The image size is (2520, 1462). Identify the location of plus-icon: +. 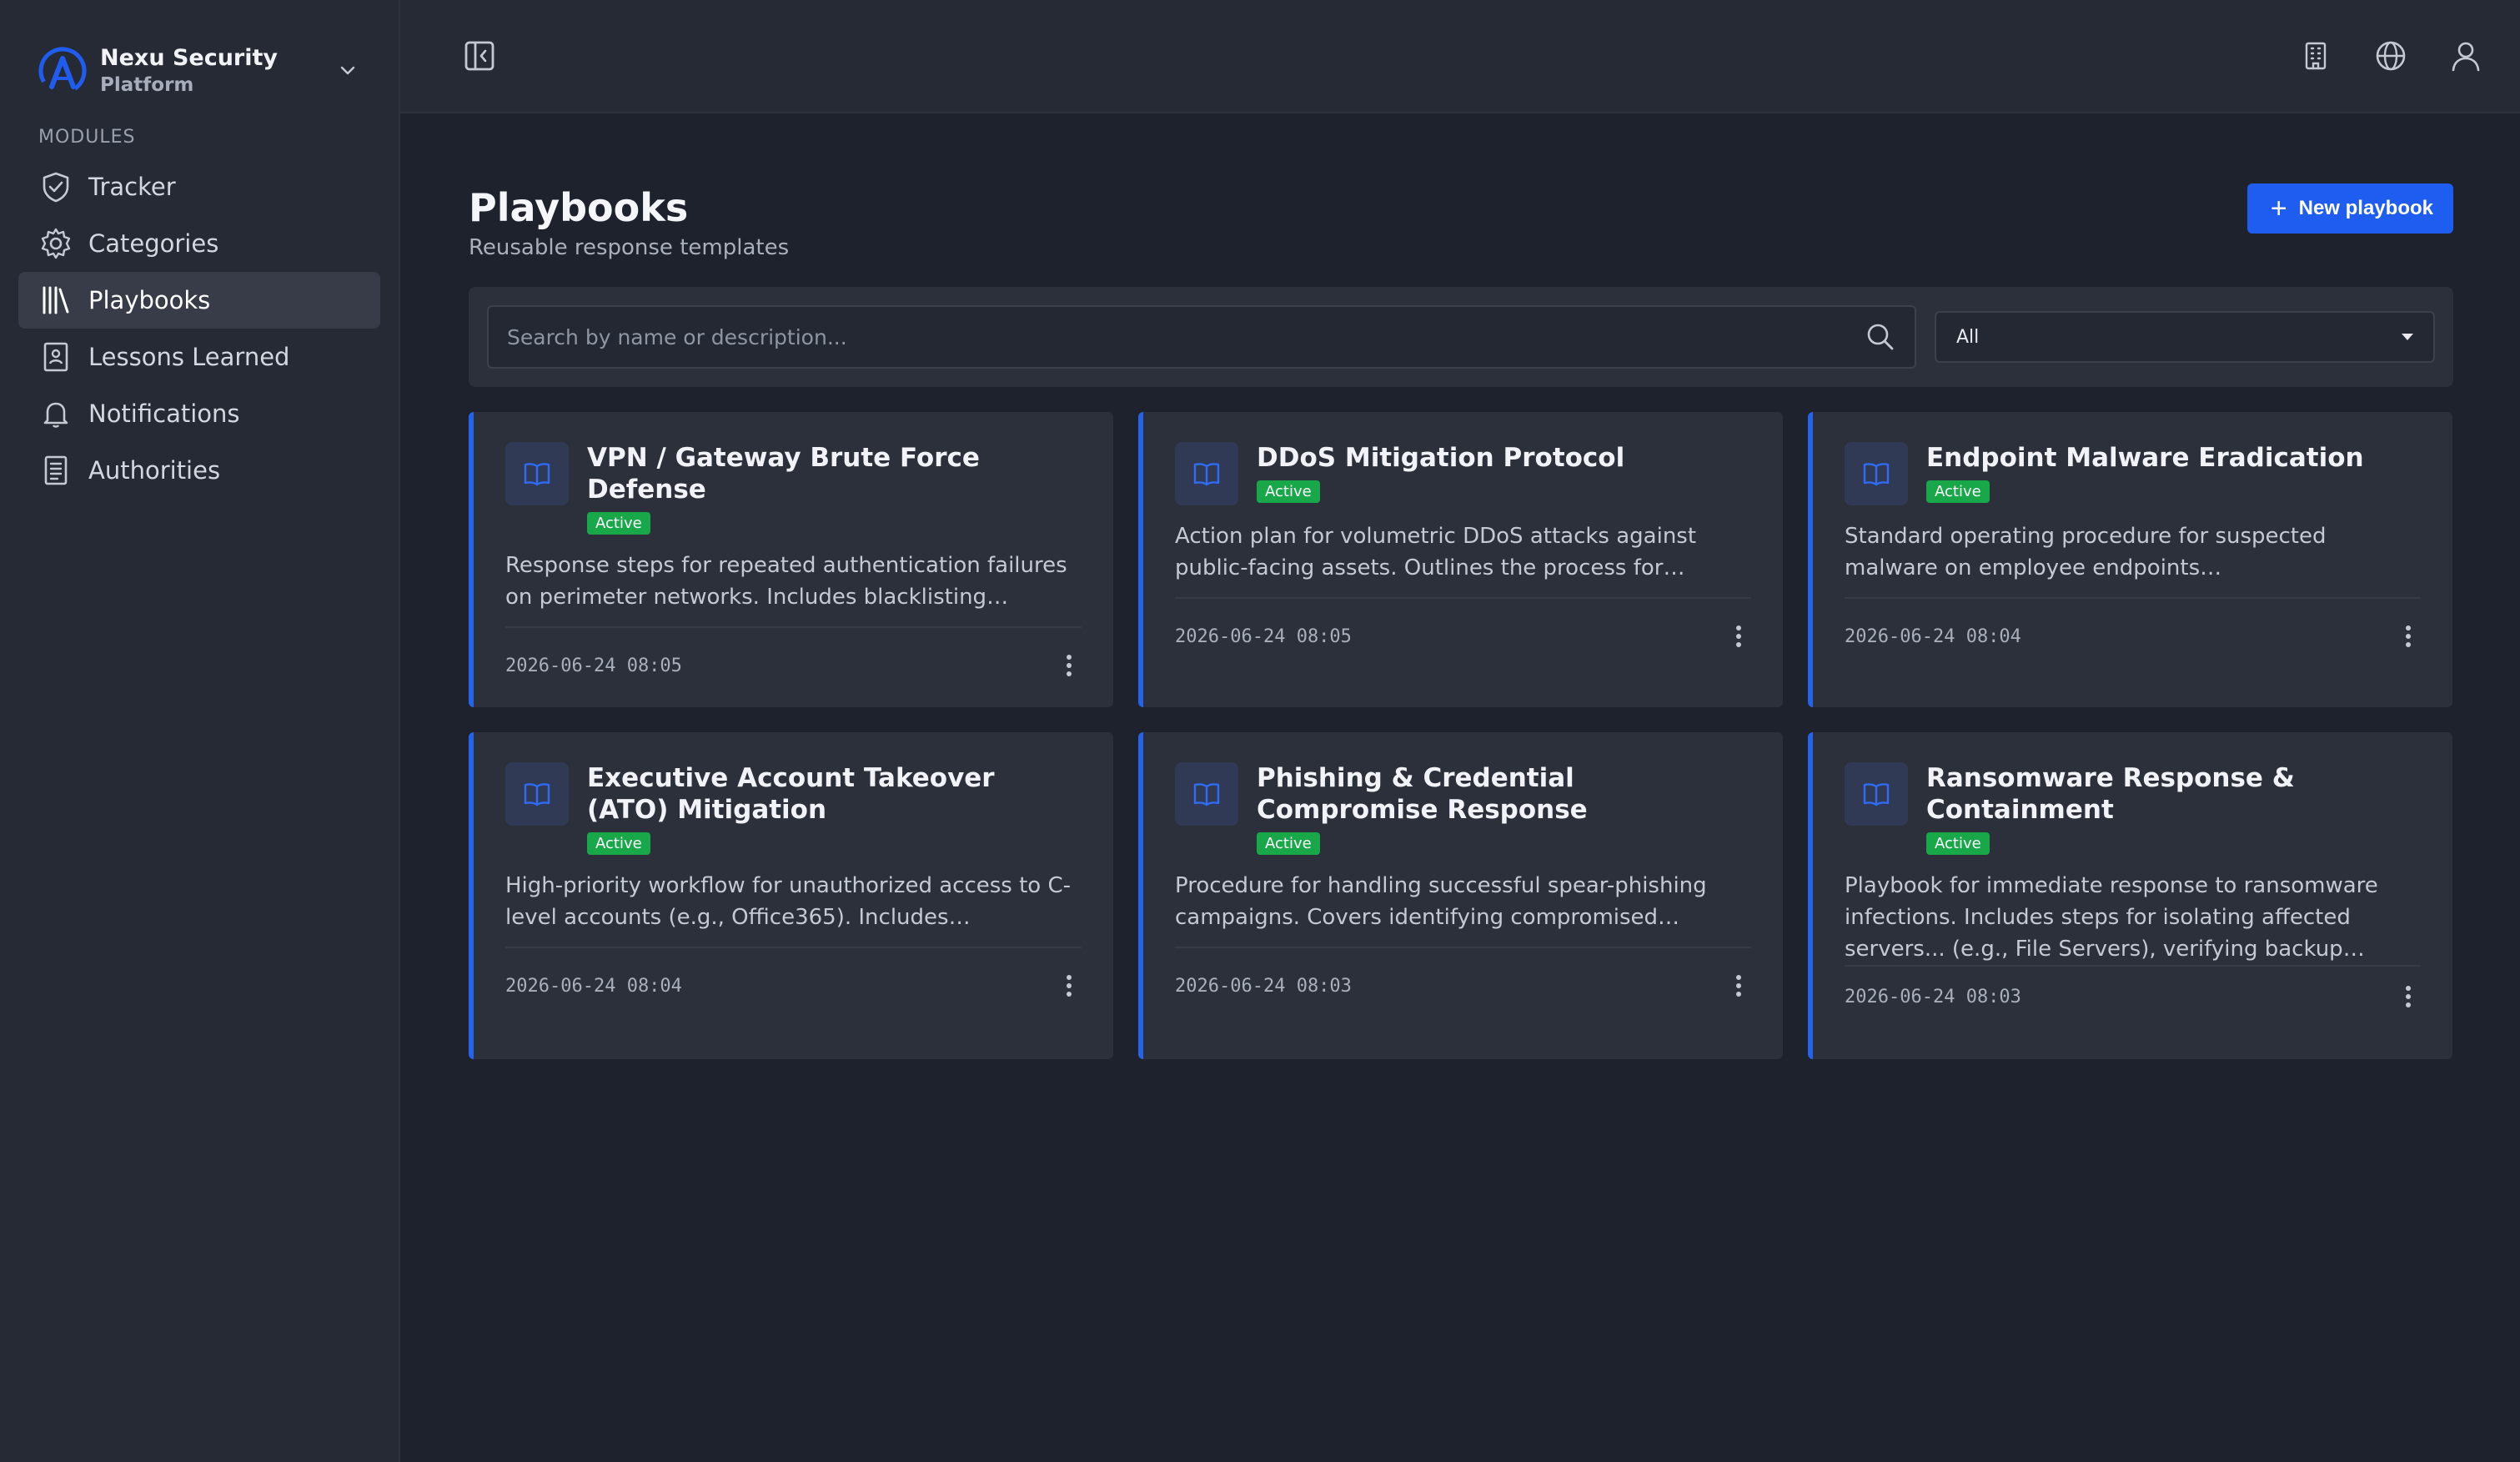
(2278, 208).